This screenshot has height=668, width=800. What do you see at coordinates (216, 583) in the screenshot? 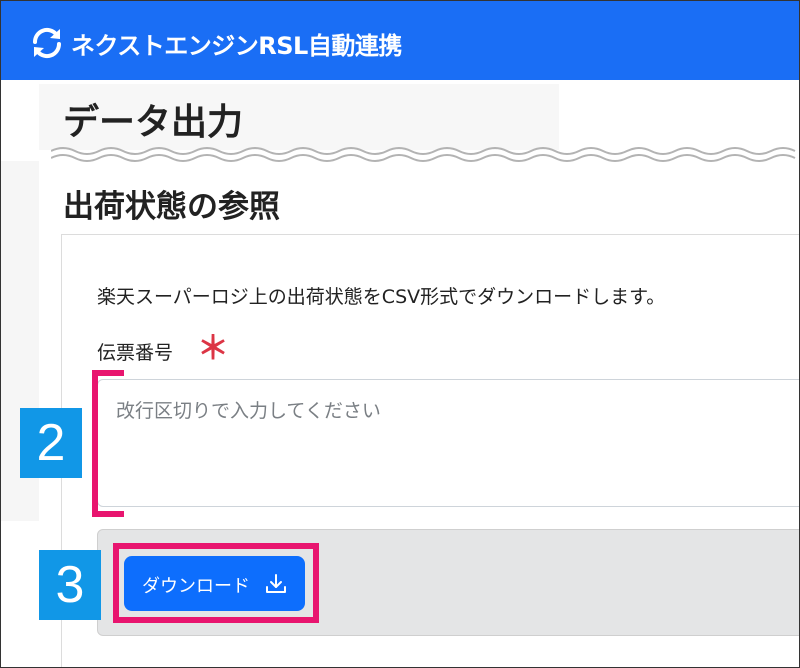
I see `highlight-box-download` at bounding box center [216, 583].